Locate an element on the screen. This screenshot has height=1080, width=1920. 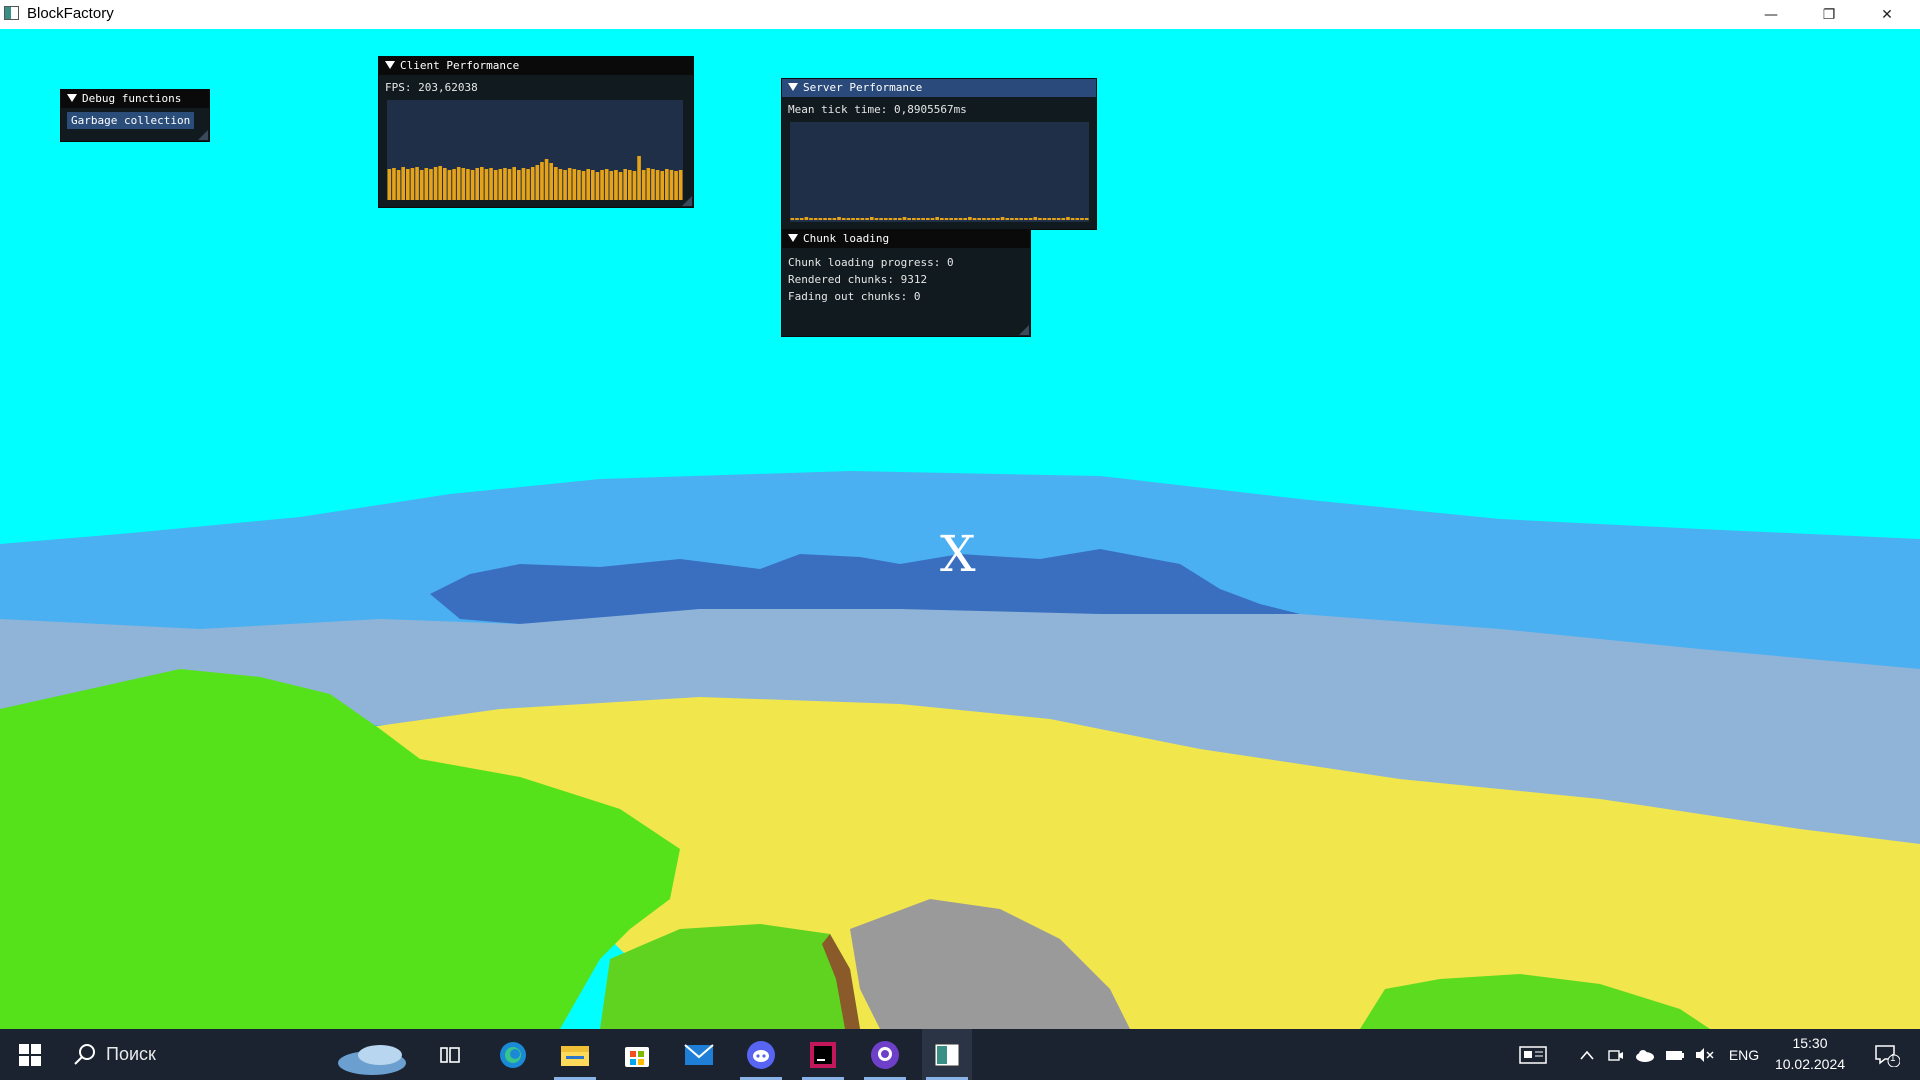
blockfactory-taskbar-button is located at coordinates (947, 1054).